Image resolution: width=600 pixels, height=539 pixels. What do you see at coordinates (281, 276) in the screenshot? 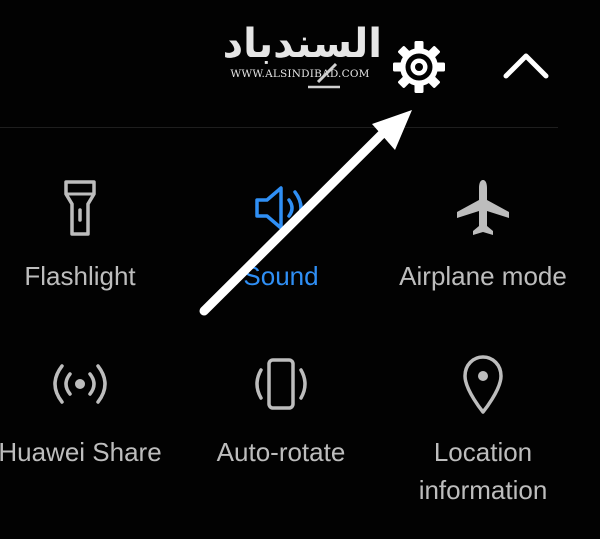
I see `tile-label: Sound` at bounding box center [281, 276].